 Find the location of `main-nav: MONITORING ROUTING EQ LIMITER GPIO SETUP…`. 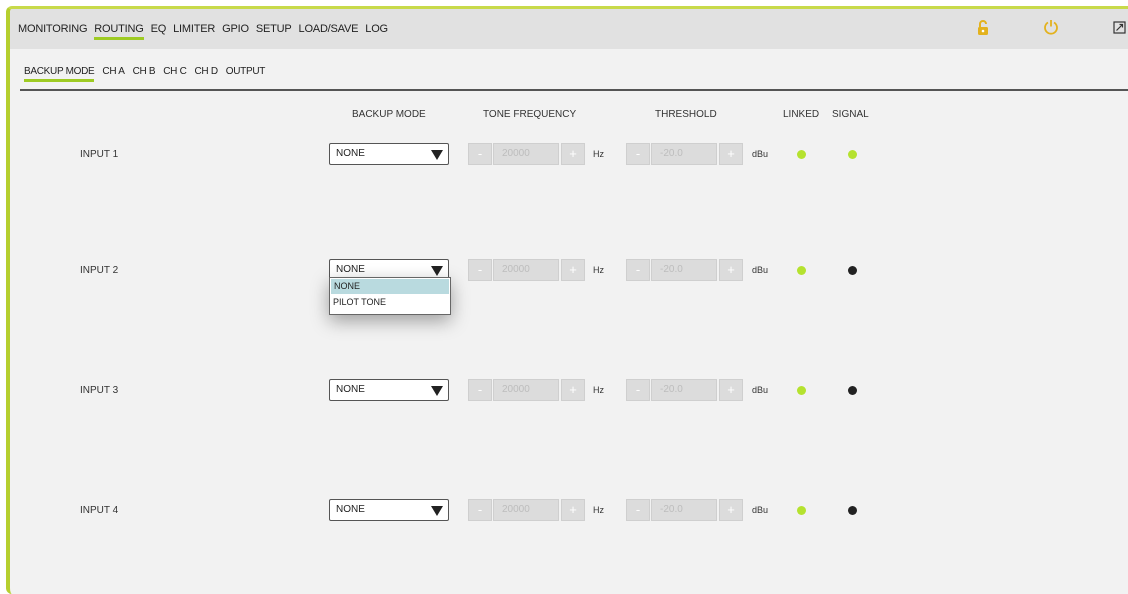

main-nav: MONITORING ROUTING EQ LIMITER GPIO SETUP… is located at coordinates (206, 29).